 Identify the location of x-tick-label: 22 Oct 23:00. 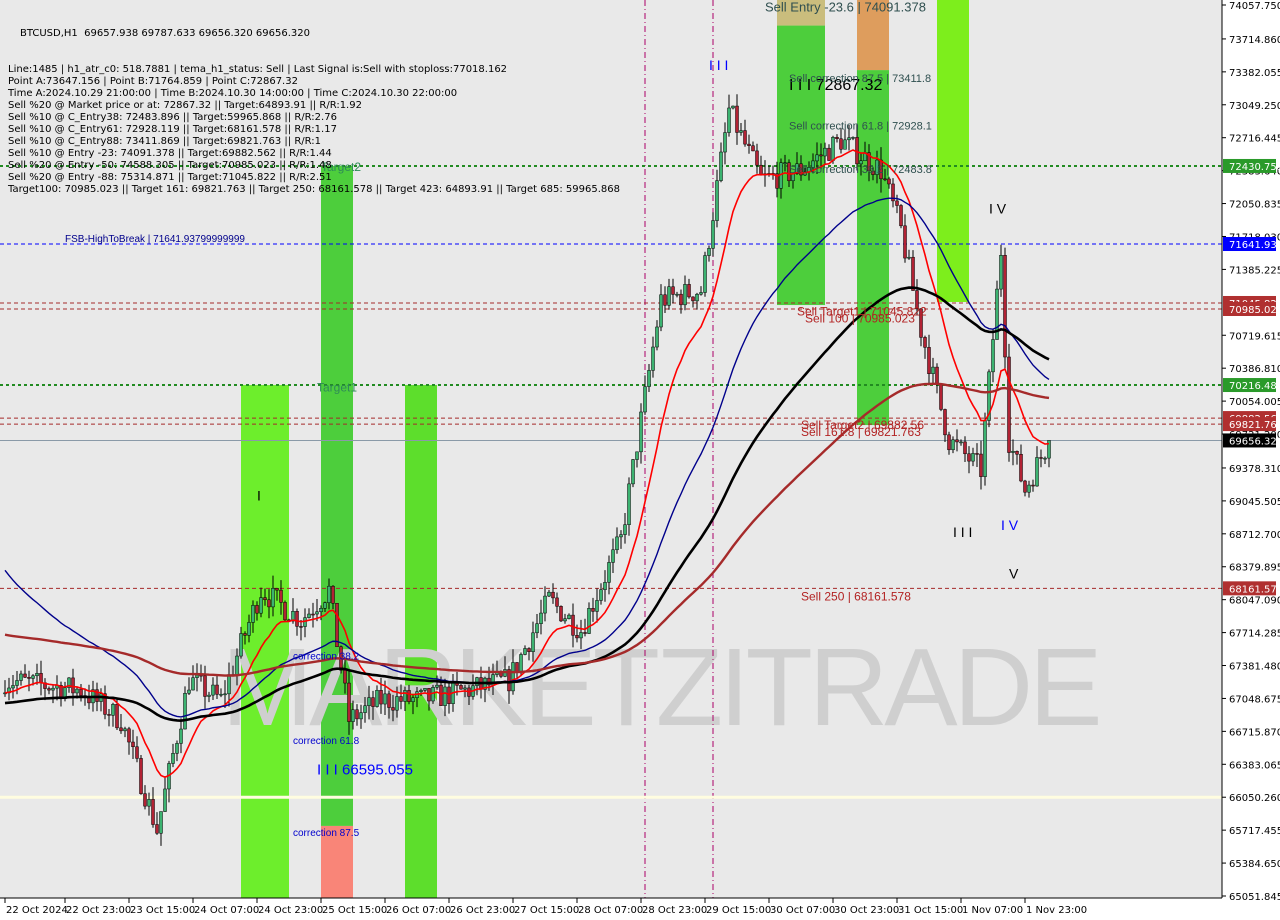
(98, 910).